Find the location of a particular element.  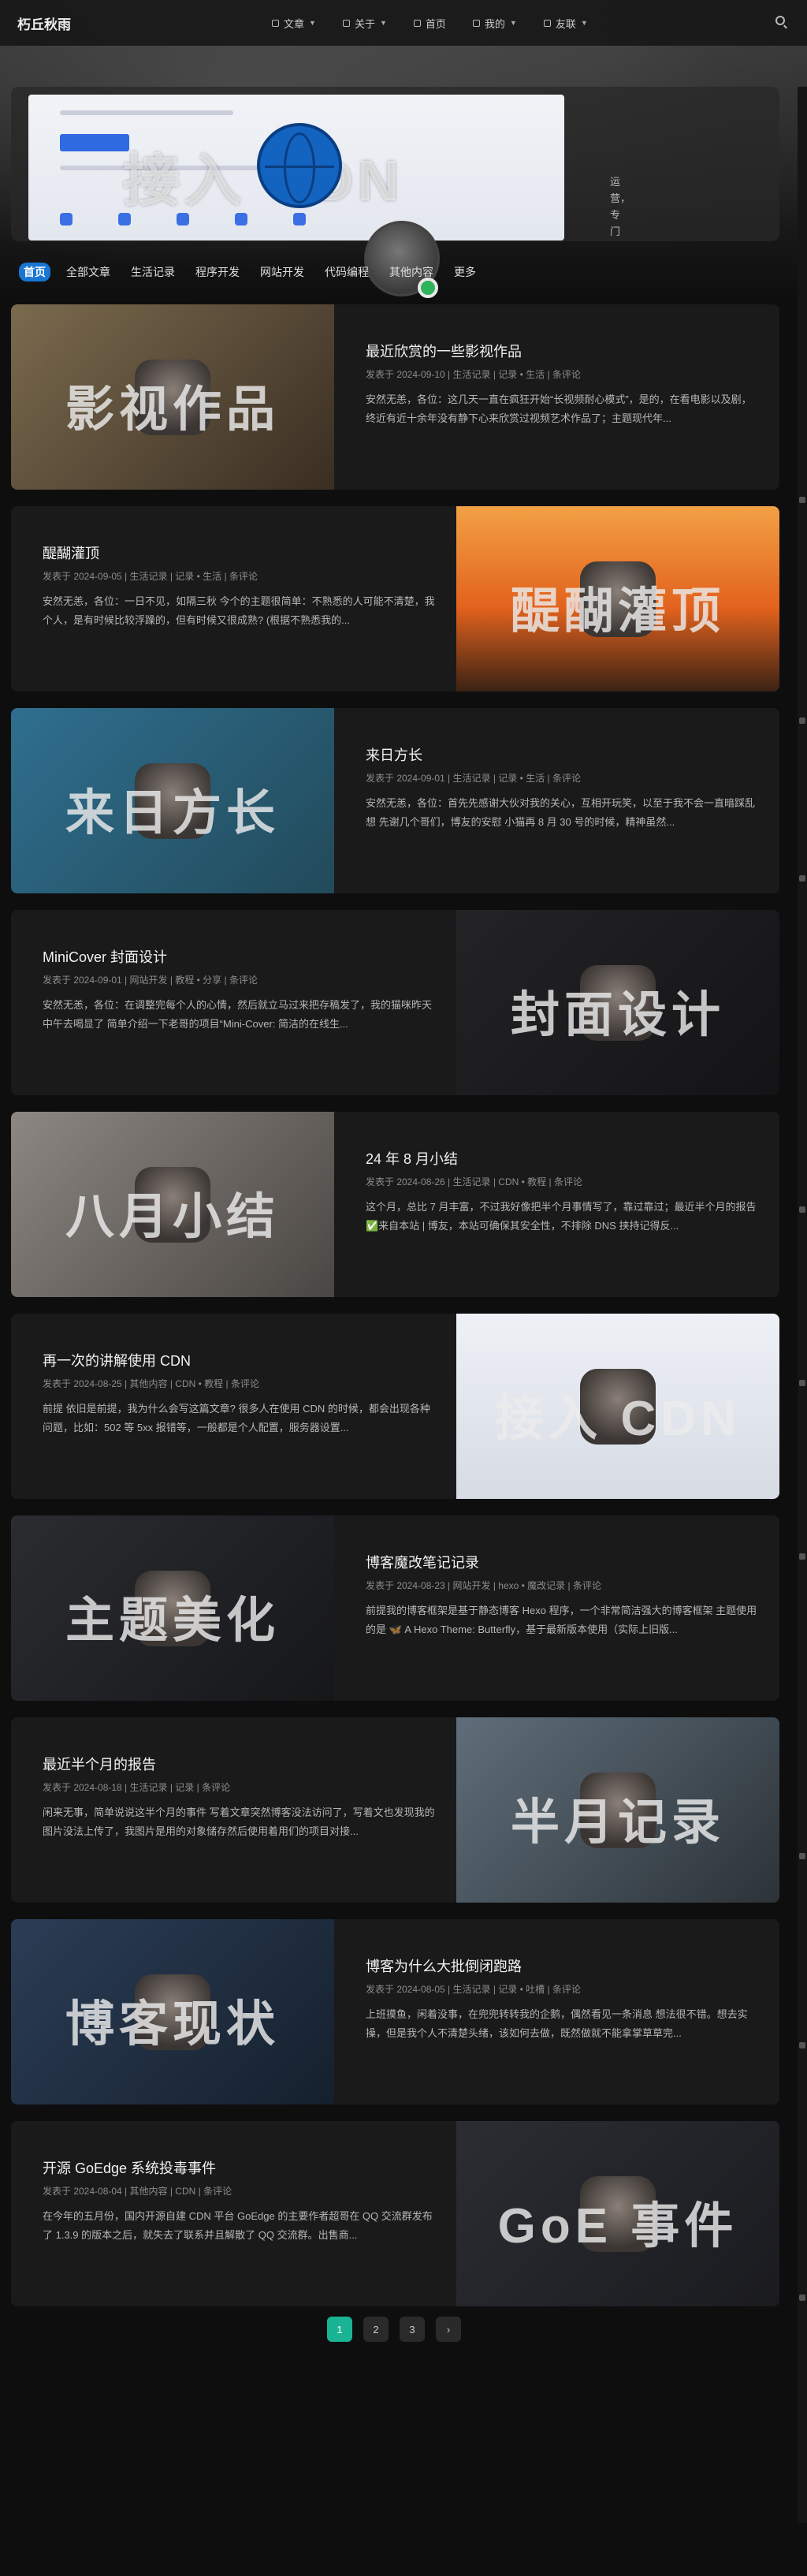

post-title: 最近半个月的报告 is located at coordinates (240, 1764).